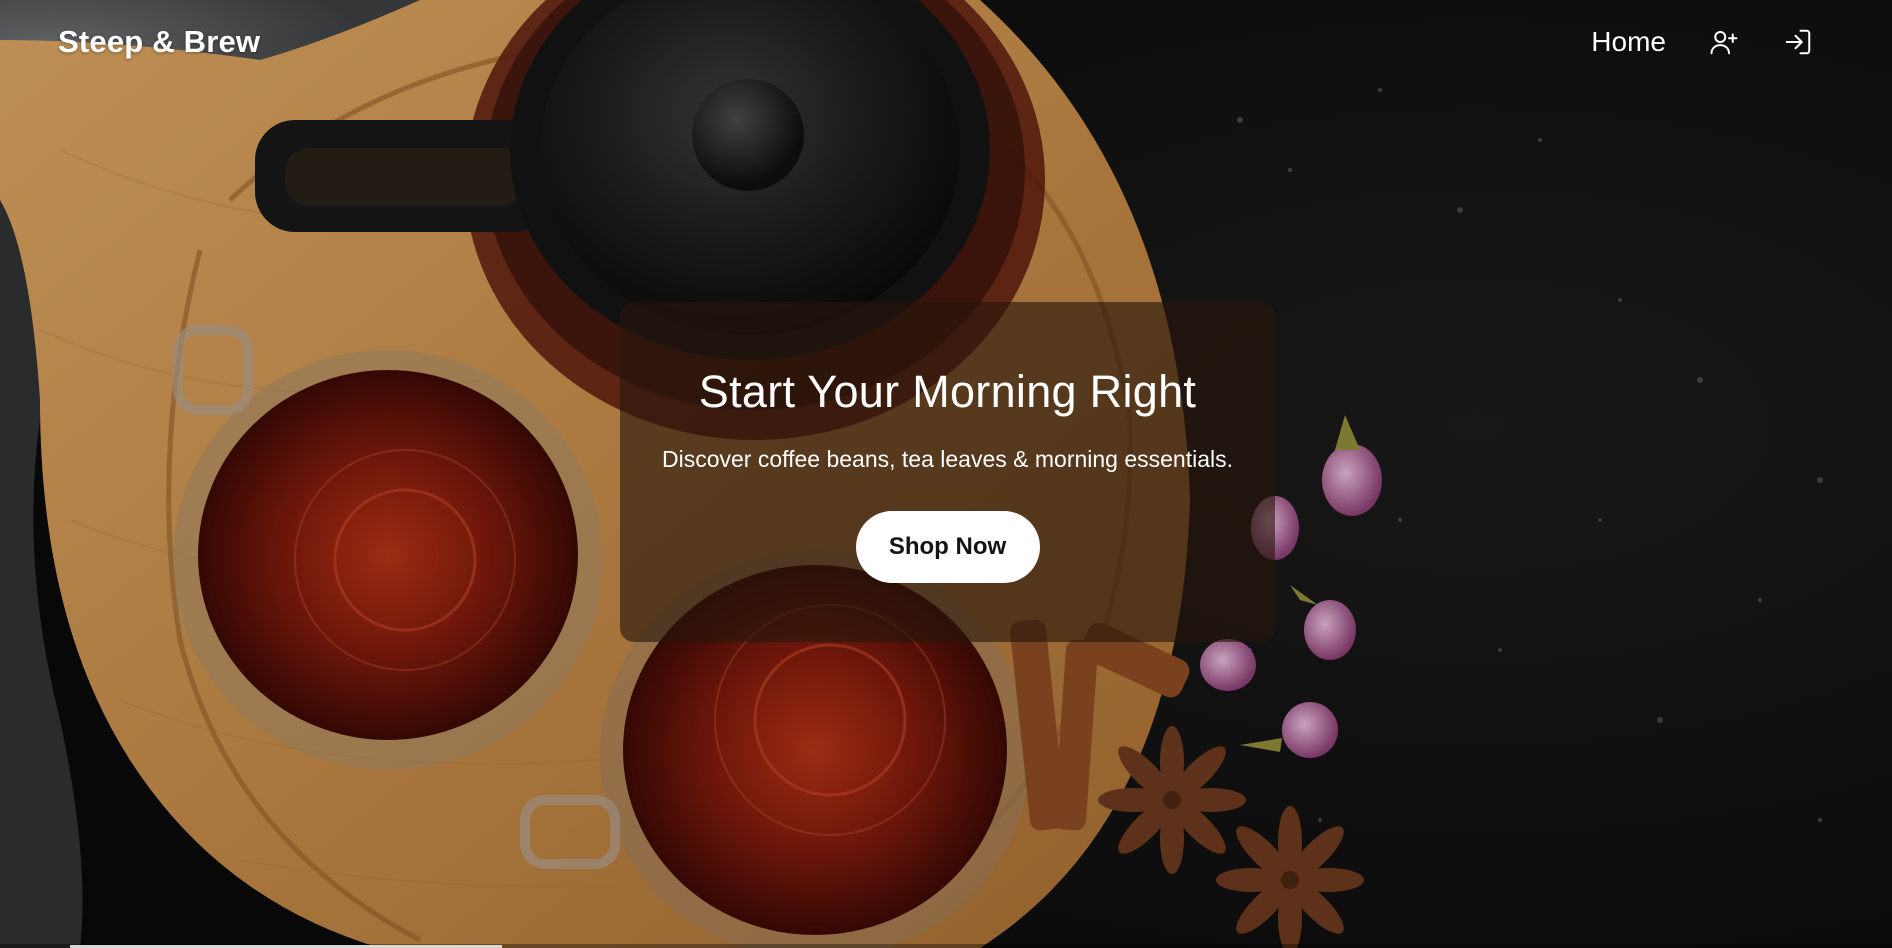 The width and height of the screenshot is (1892, 948). What do you see at coordinates (946, 946) in the screenshot?
I see `horizontal-scrollbar` at bounding box center [946, 946].